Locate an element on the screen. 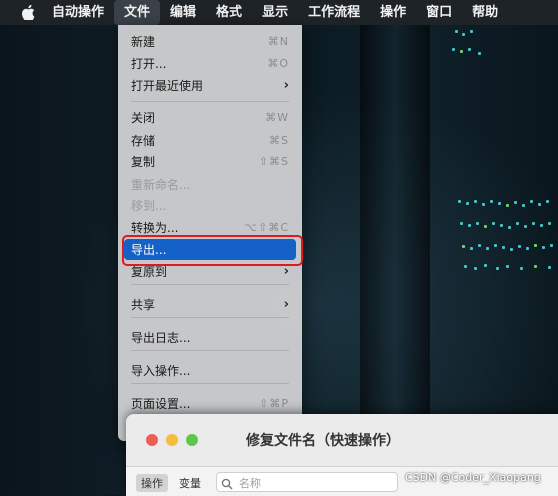 This screenshot has height=496, width=558. apple-menu-icon is located at coordinates (28, 12).